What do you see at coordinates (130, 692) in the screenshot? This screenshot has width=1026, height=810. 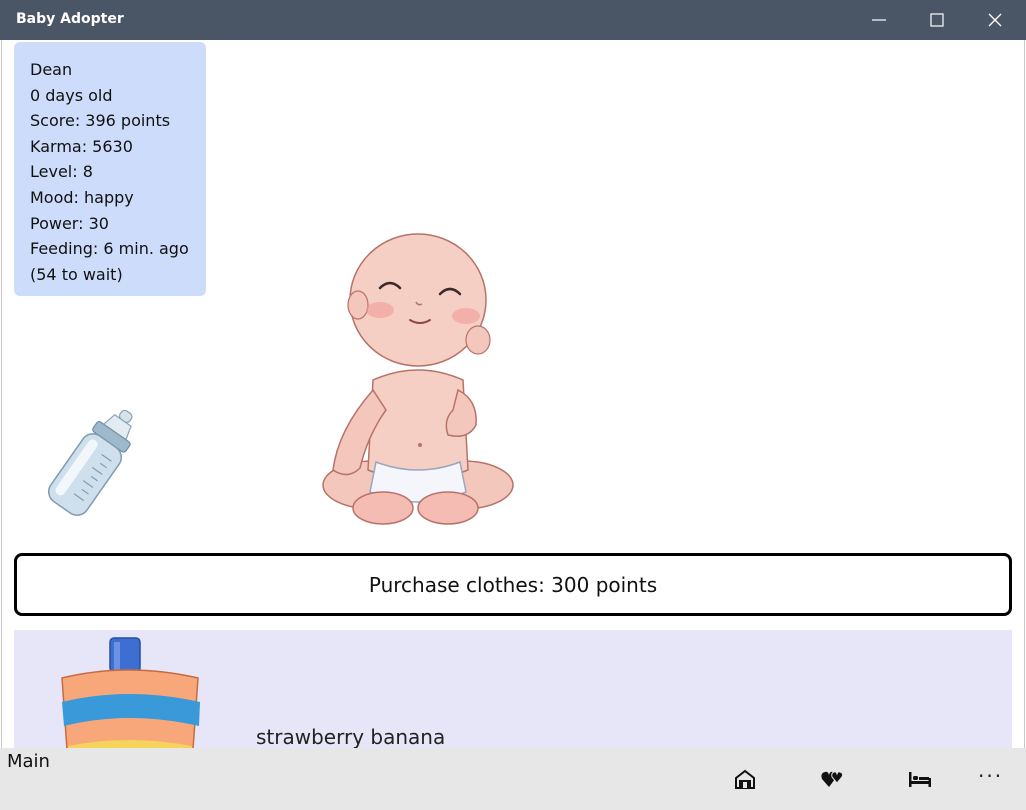 I see `food-pouch-icon` at bounding box center [130, 692].